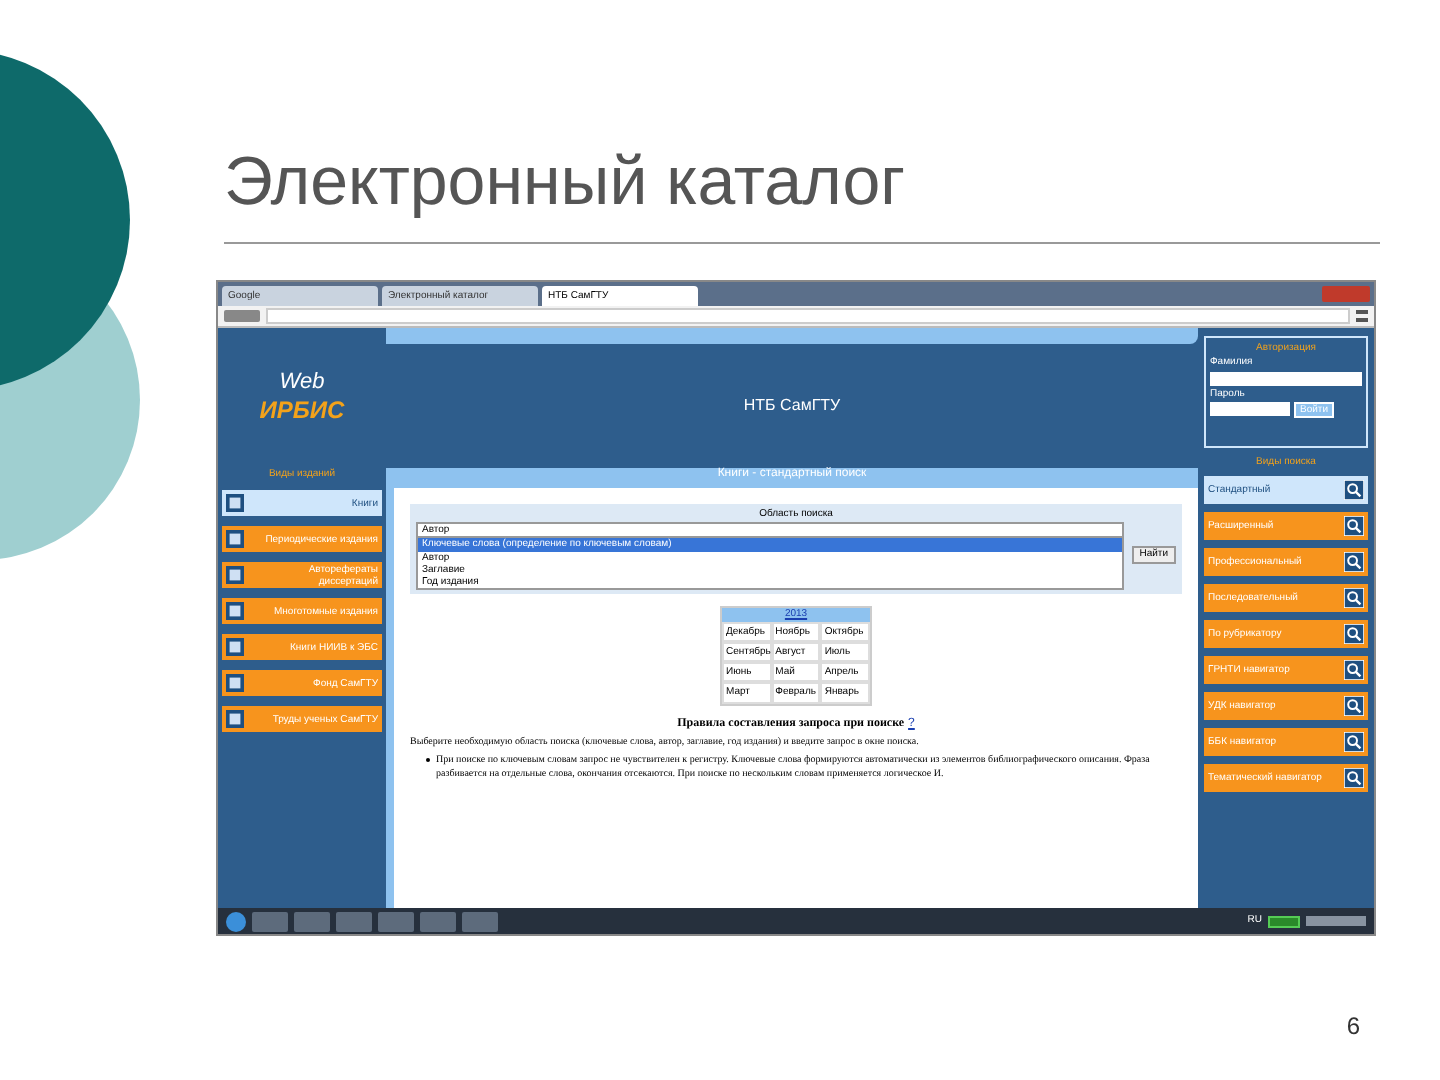 The width and height of the screenshot is (1440, 1080). Describe the element at coordinates (1250, 408) in the screenshot. I see `password-field` at that location.